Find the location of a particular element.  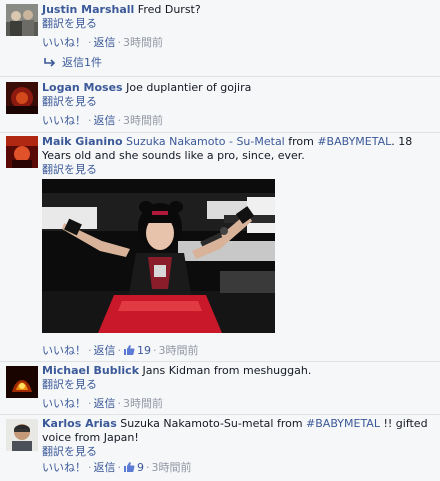

comment-author: Michael Bublick is located at coordinates (90, 370).